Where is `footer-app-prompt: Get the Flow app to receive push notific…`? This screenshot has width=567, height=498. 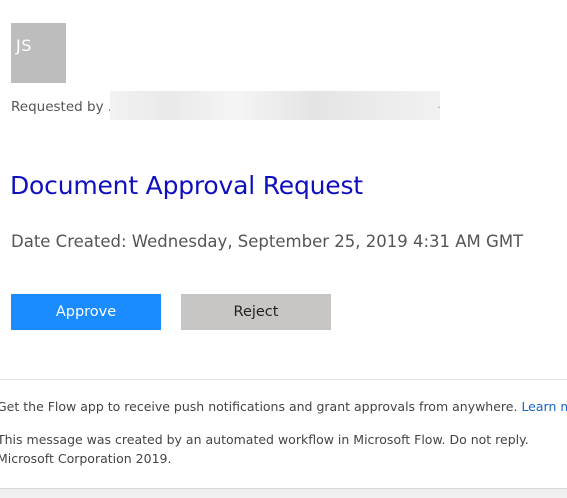
footer-app-prompt: Get the Flow app to receive push notific… is located at coordinates (259, 406).